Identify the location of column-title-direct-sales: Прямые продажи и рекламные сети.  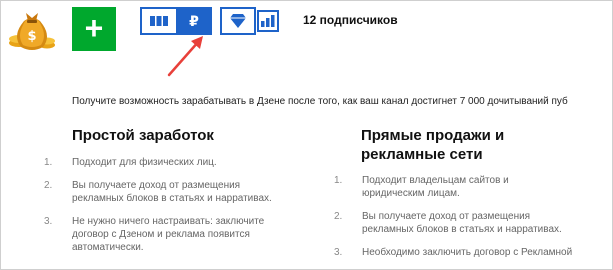
(433, 145).